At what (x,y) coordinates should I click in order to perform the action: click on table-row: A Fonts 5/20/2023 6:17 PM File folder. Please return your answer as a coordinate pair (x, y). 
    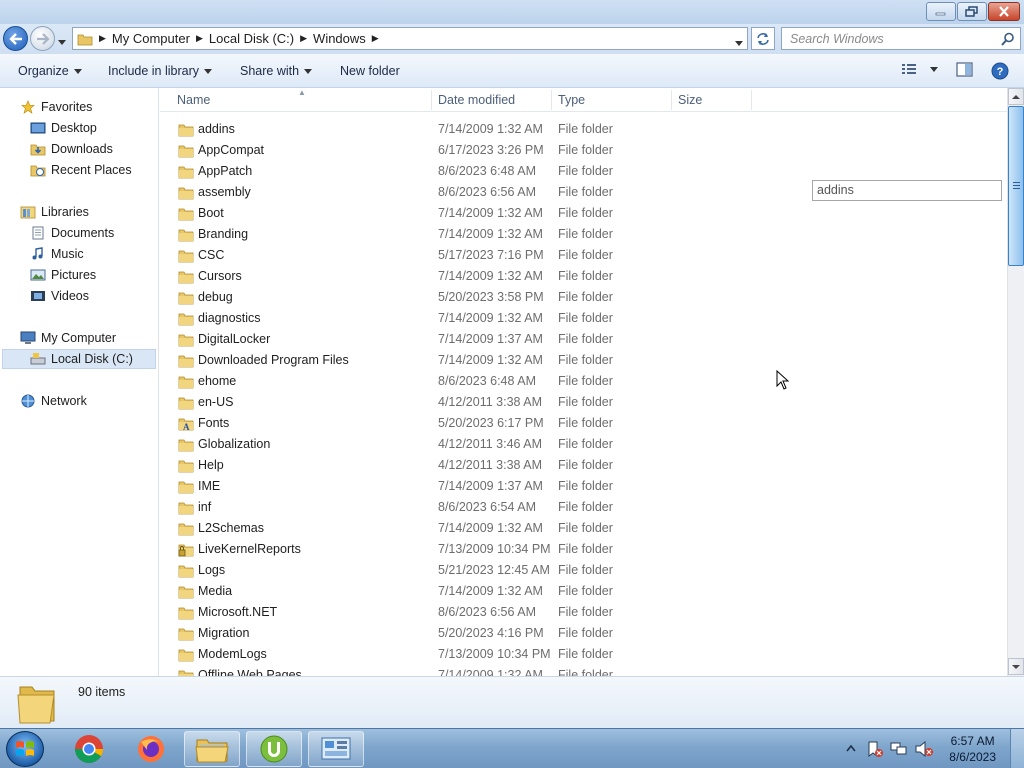
    Looking at the image, I should click on (460, 423).